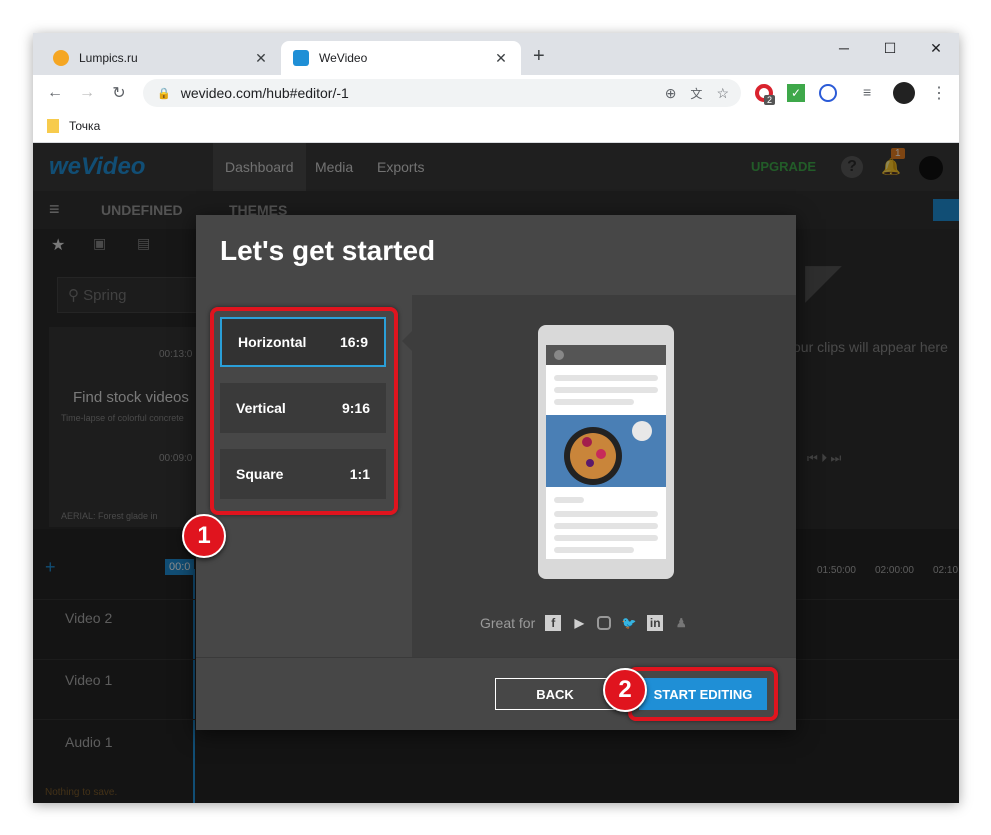  What do you see at coordinates (655, 623) in the screenshot?
I see `linkedin-icon: in` at bounding box center [655, 623].